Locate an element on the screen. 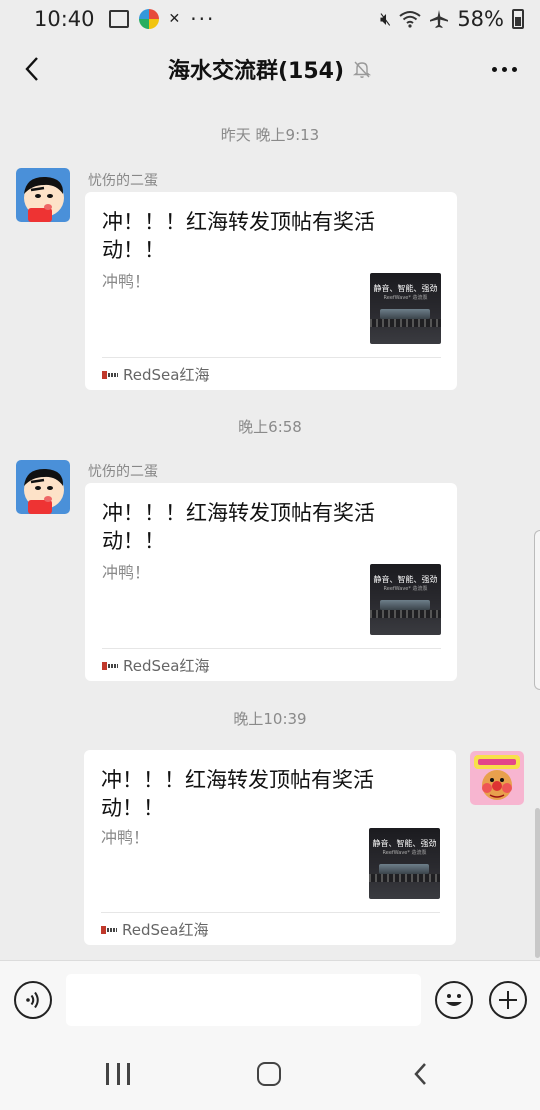  message-timestamp: 晚上10:39 is located at coordinates (270, 719).